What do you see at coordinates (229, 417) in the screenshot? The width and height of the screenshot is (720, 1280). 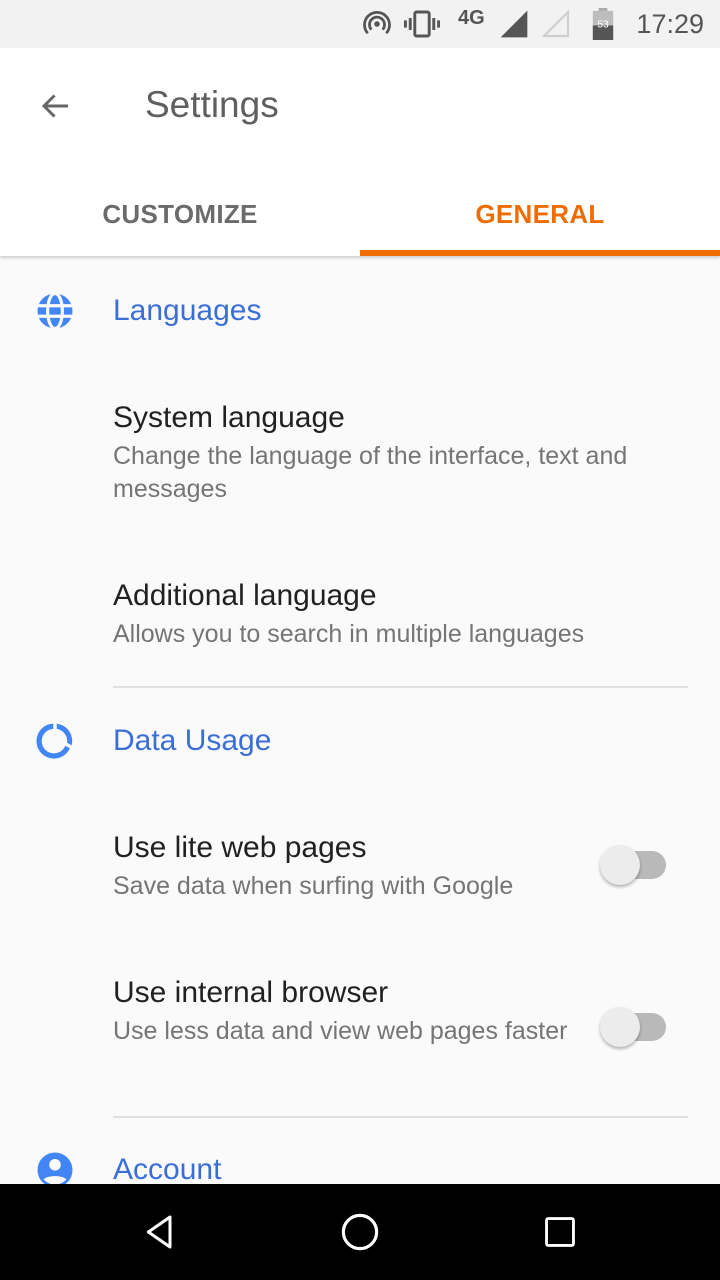 I see `item-title: System language` at bounding box center [229, 417].